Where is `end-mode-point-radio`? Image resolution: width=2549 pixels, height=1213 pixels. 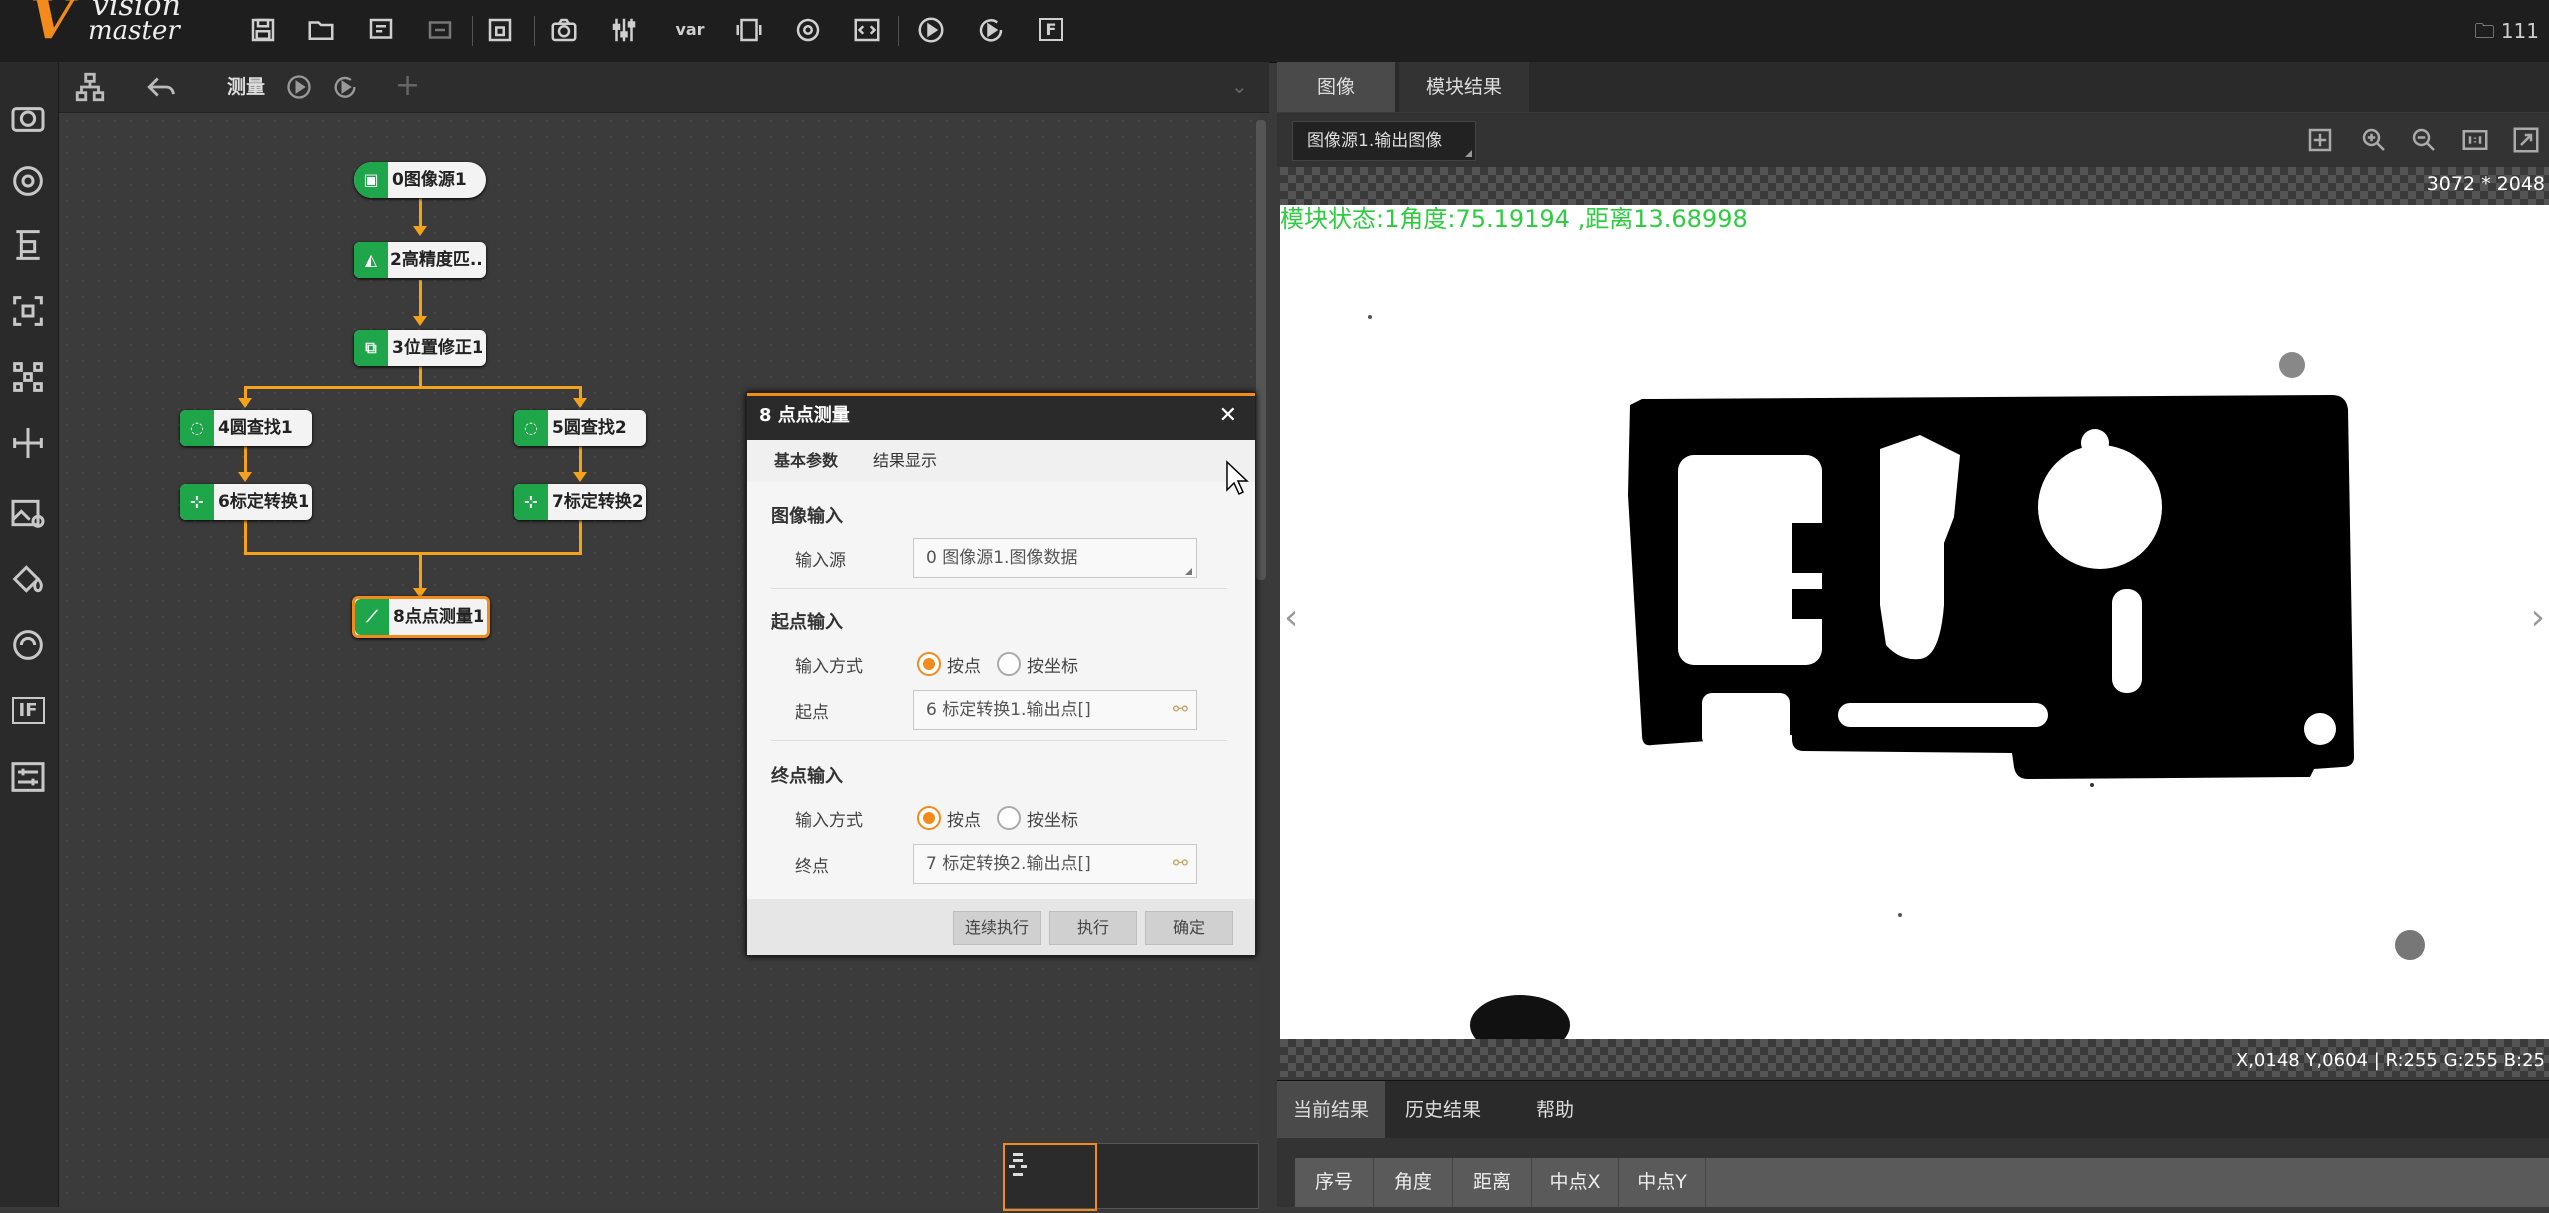 end-mode-point-radio is located at coordinates (929, 818).